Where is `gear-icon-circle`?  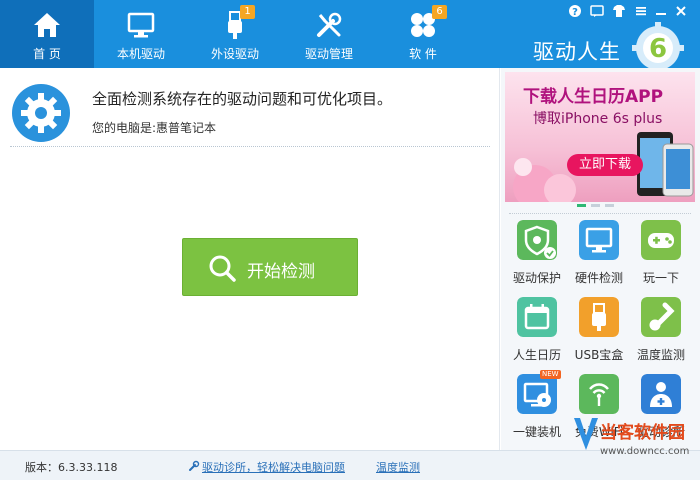 gear-icon-circle is located at coordinates (41, 113).